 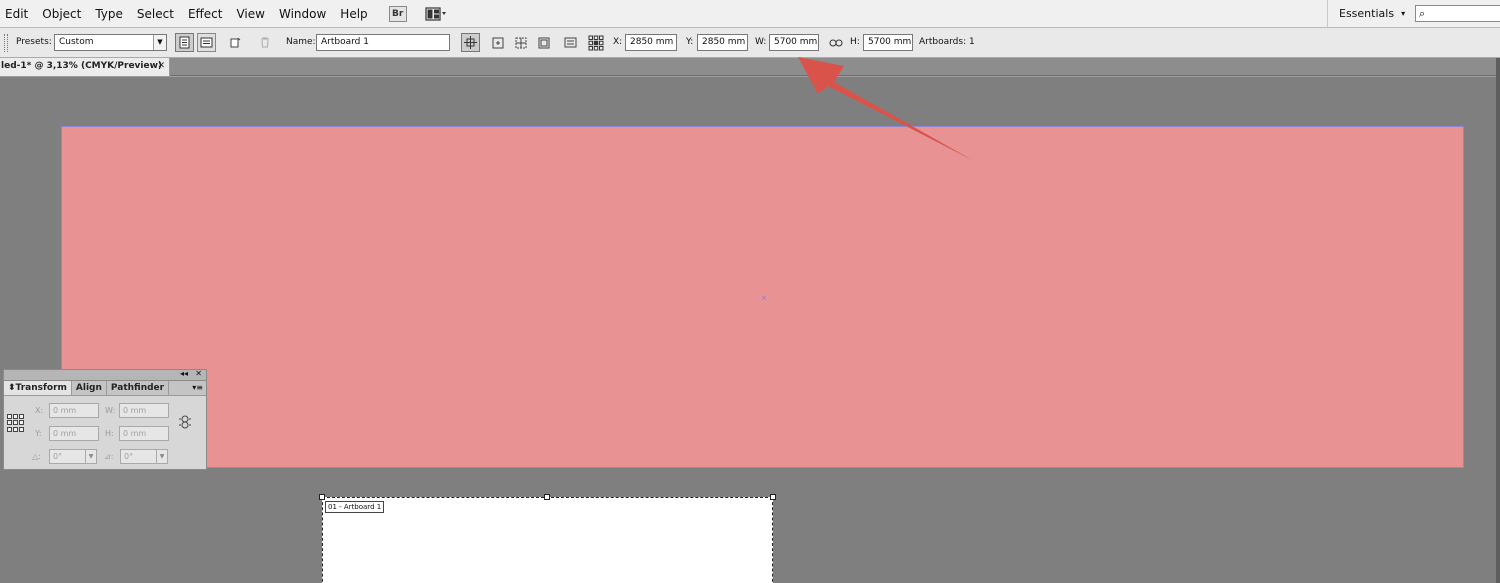 What do you see at coordinates (74, 433) in the screenshot?
I see `panel-y-field: 0 mm` at bounding box center [74, 433].